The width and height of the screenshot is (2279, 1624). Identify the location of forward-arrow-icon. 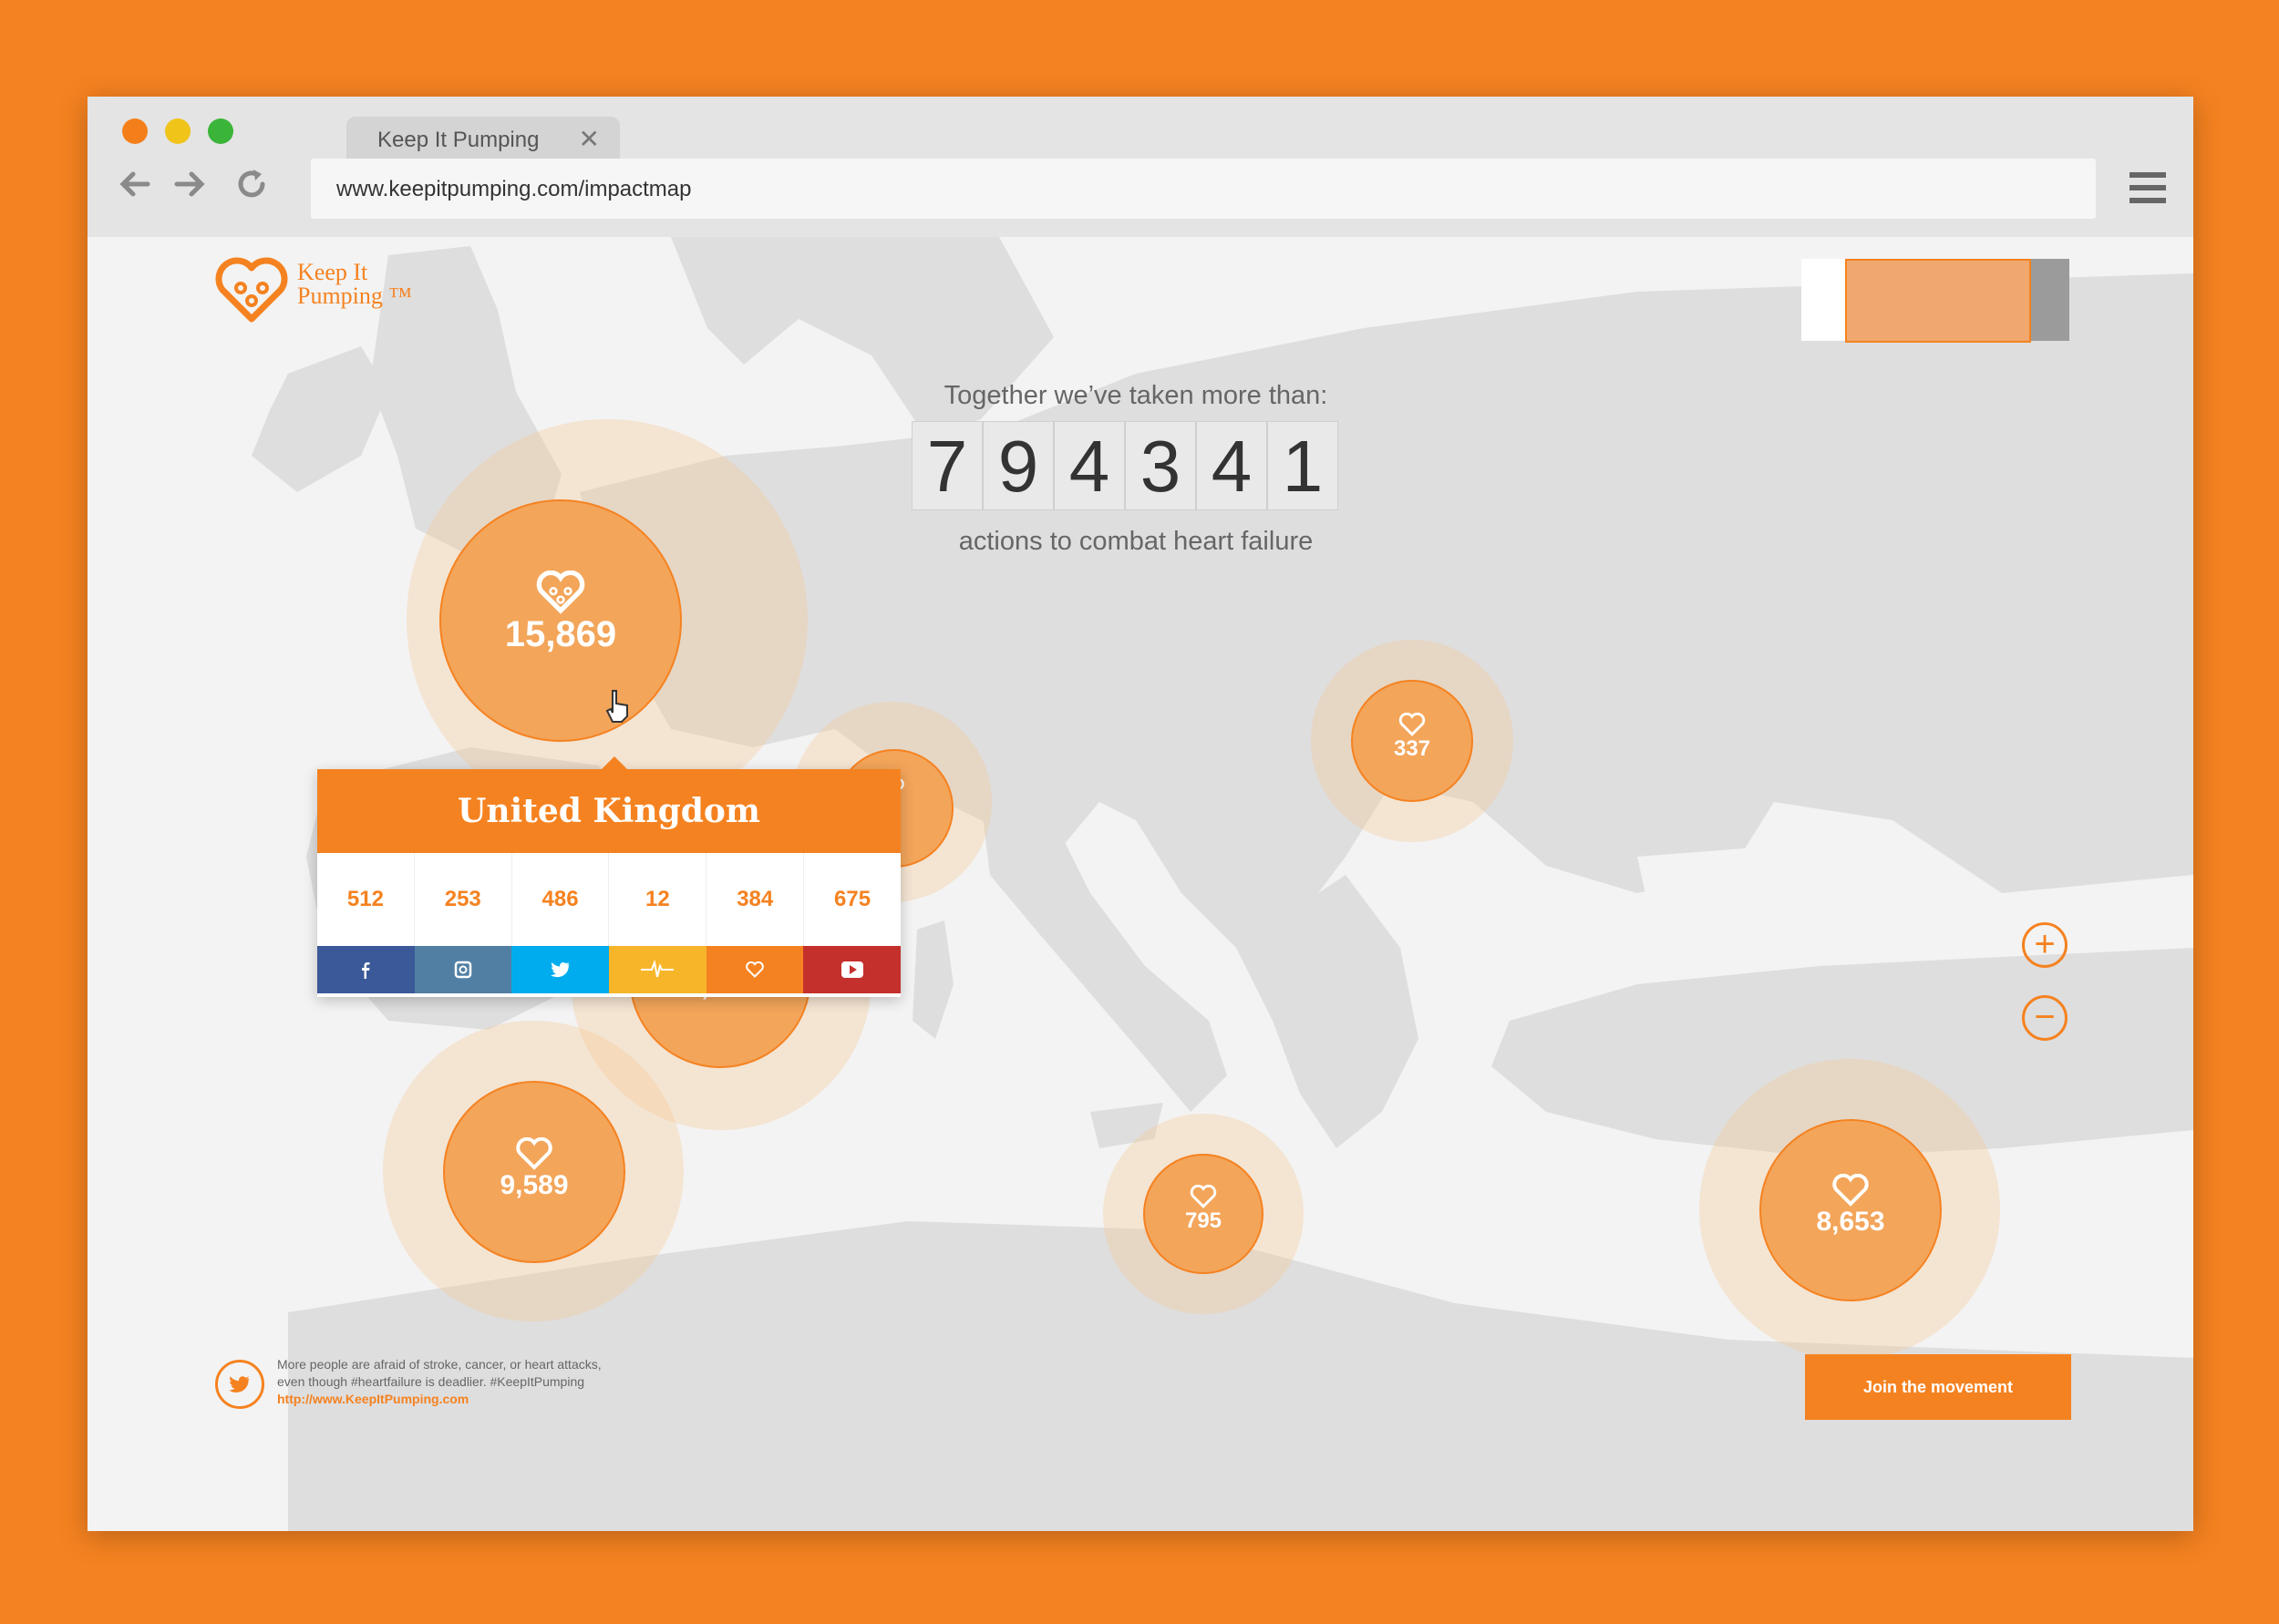
(190, 184).